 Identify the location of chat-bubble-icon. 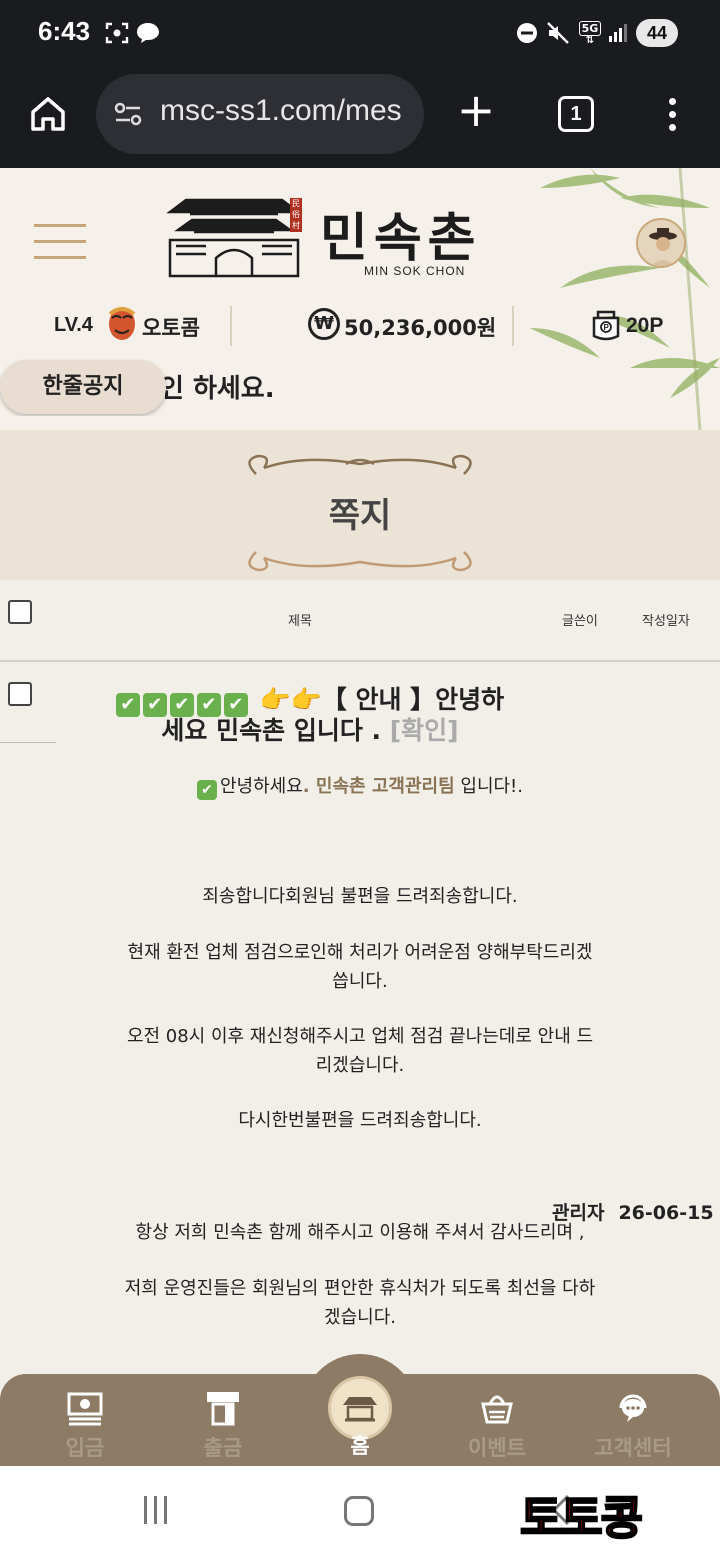
(148, 33).